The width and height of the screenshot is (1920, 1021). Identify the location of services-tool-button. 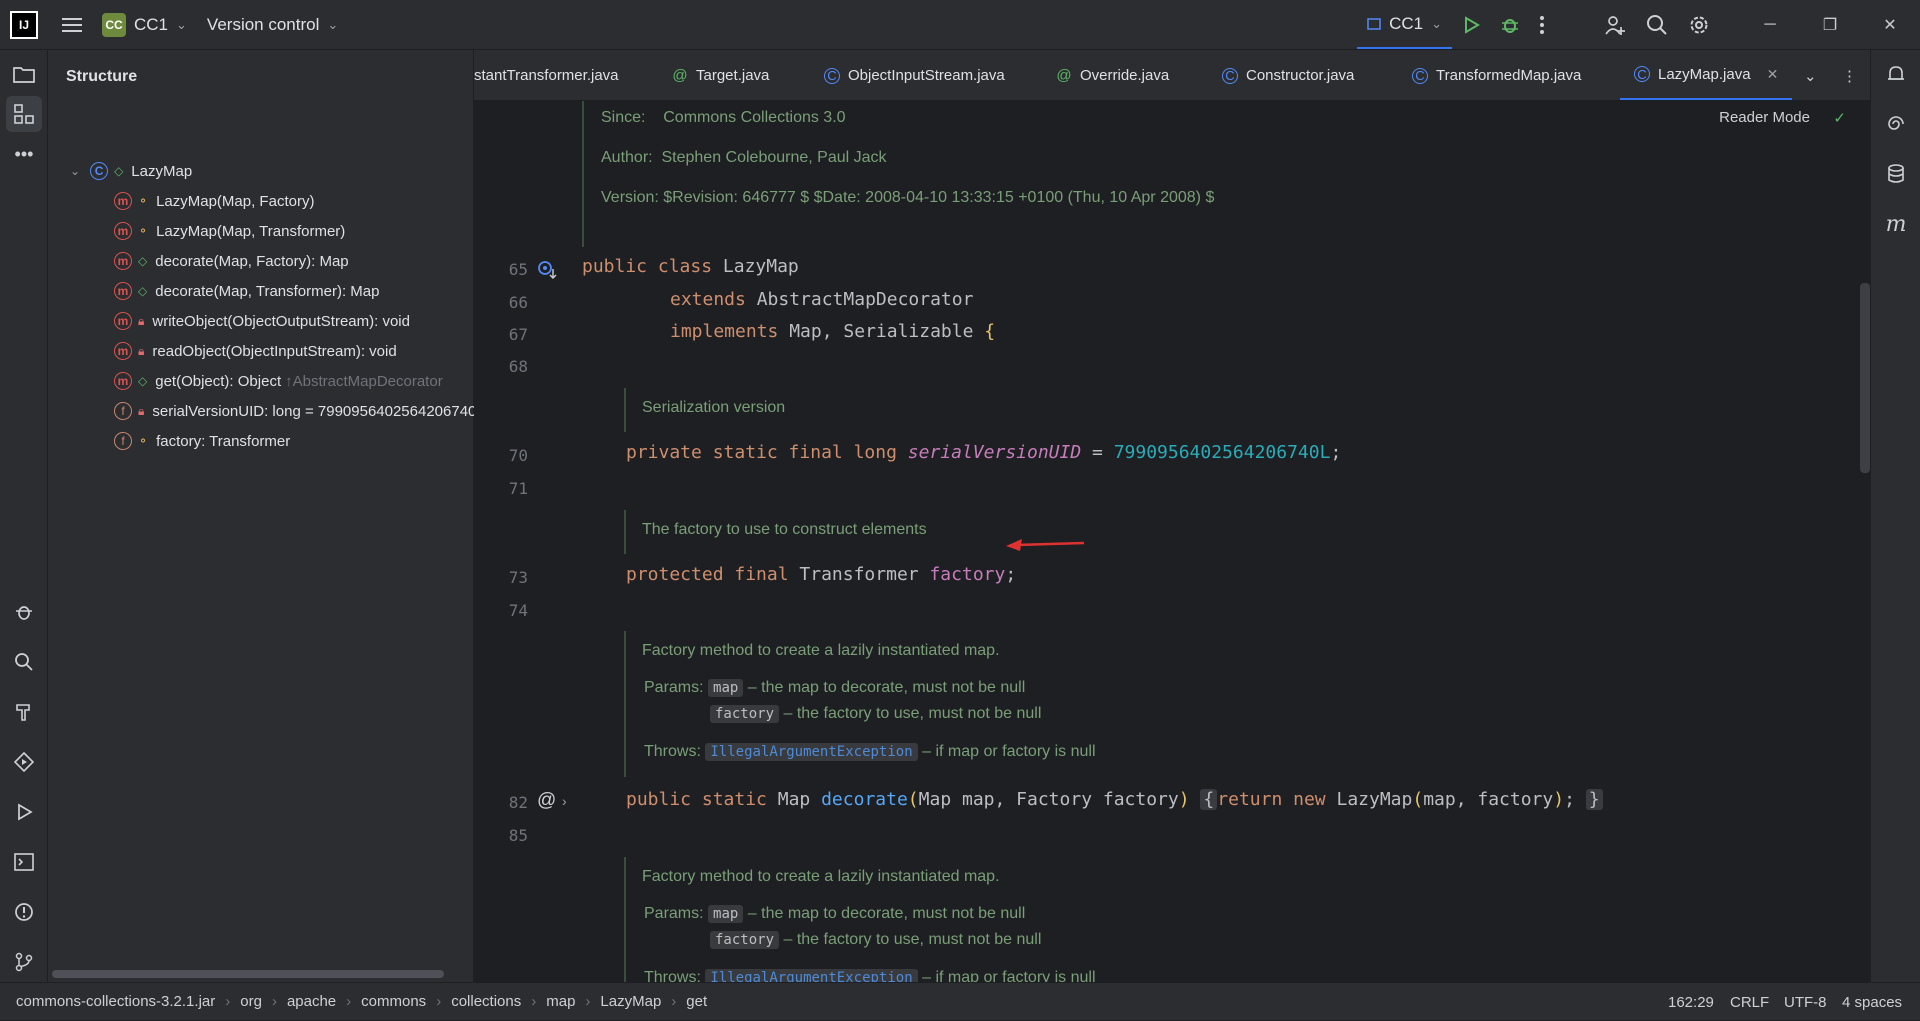
(24, 762).